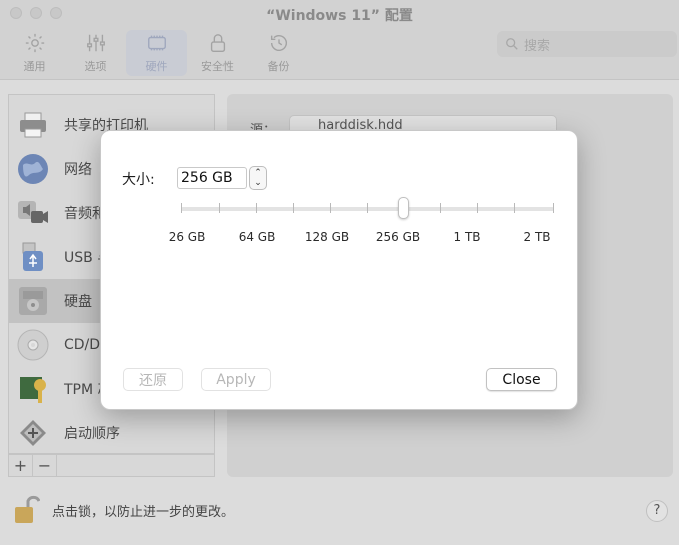 This screenshot has width=679, height=545. What do you see at coordinates (95, 53) in the screenshot?
I see `tab-options: 选项` at bounding box center [95, 53].